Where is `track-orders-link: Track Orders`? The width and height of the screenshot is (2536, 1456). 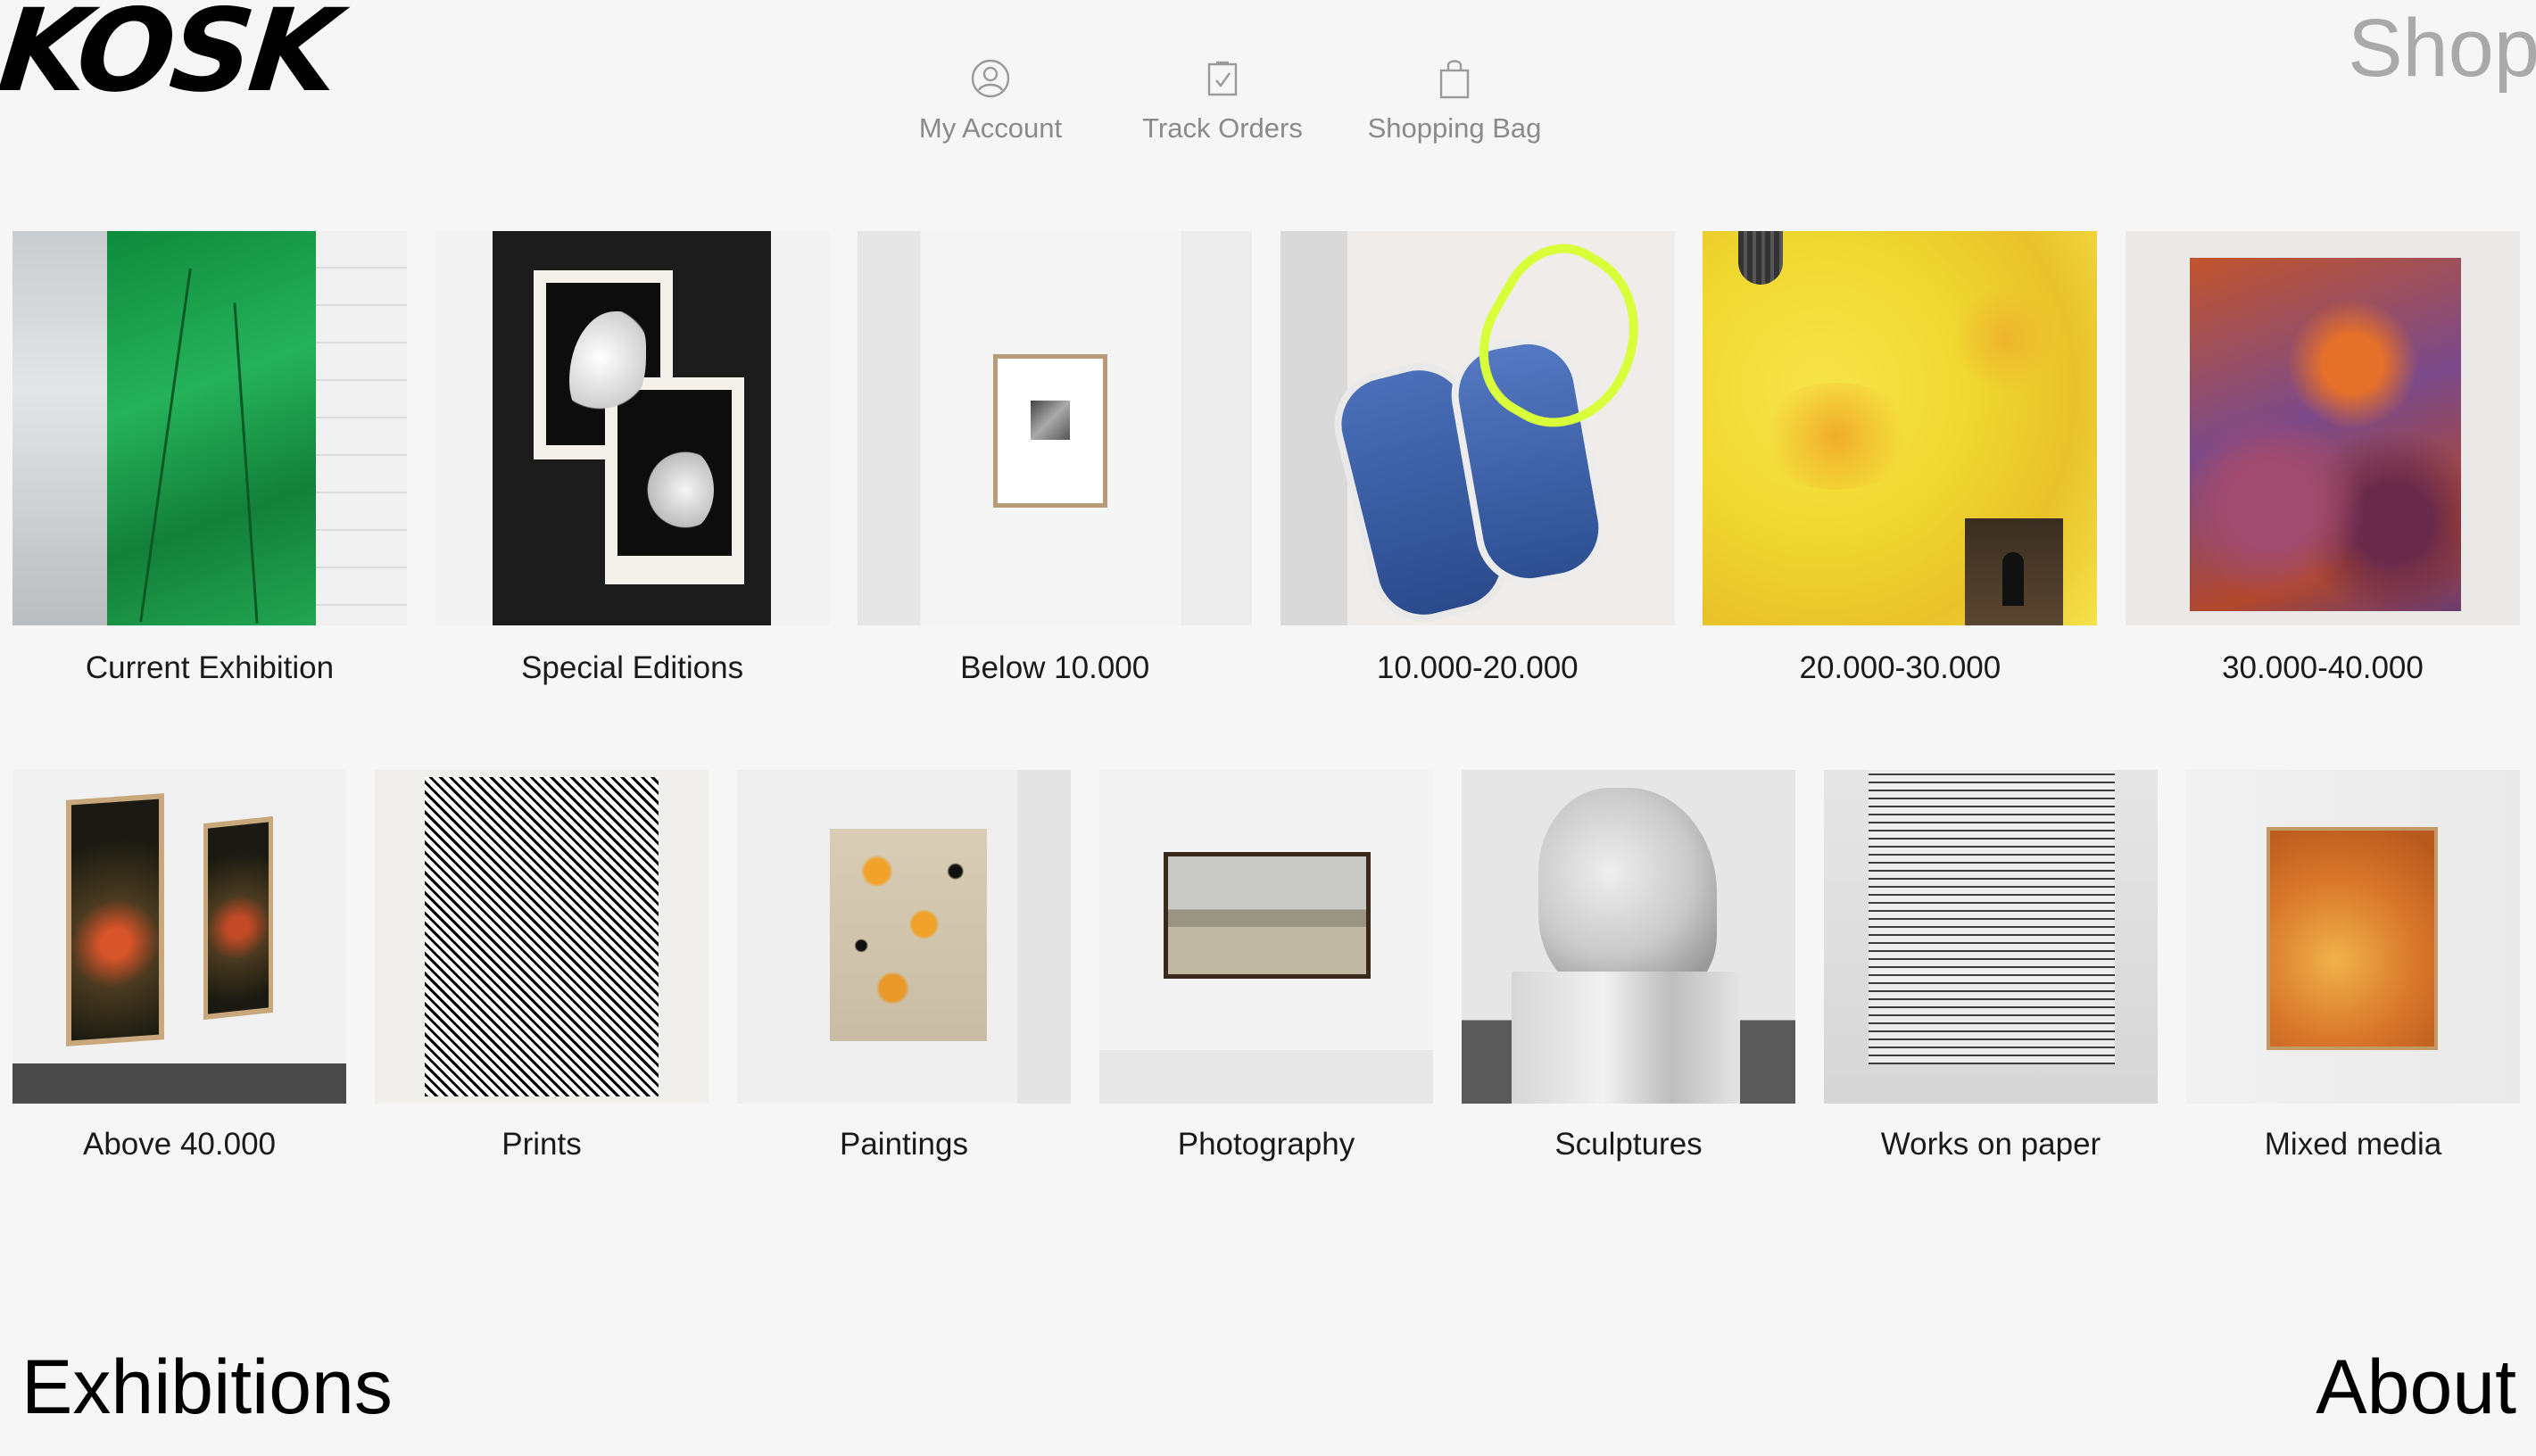
track-orders-link: Track Orders is located at coordinates (1222, 100).